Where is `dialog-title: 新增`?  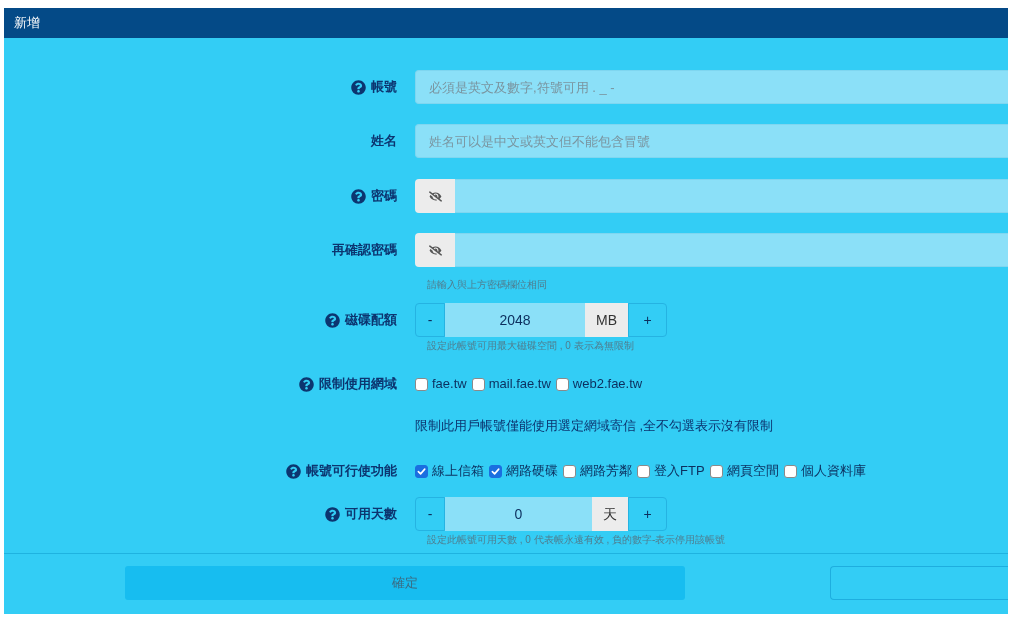
dialog-title: 新增 is located at coordinates (27, 23).